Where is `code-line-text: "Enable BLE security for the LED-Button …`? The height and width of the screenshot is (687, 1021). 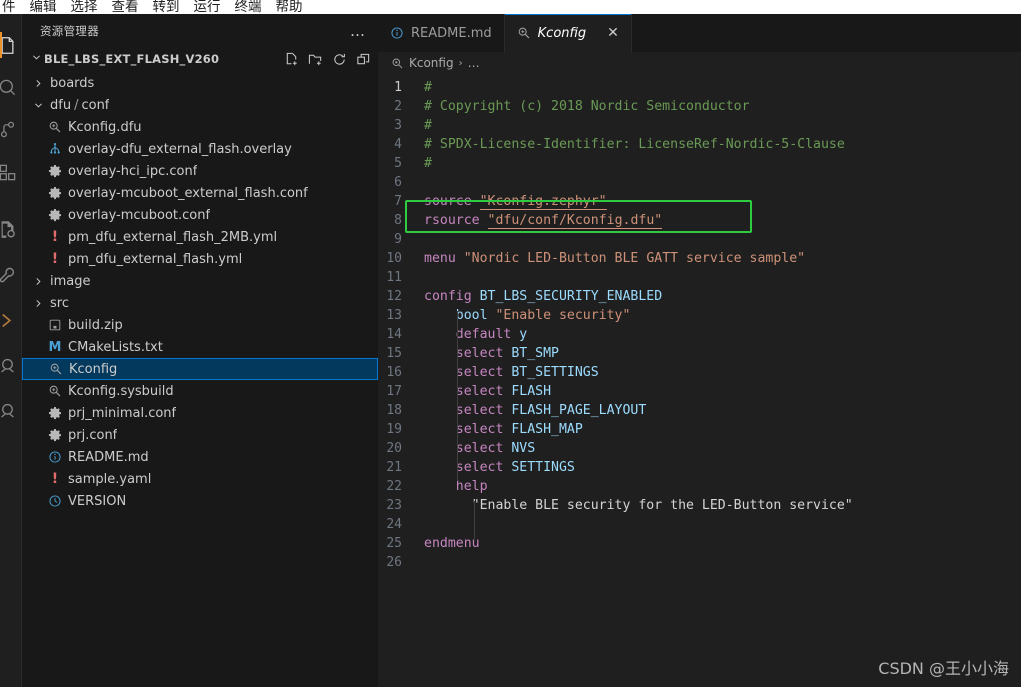 code-line-text: "Enable BLE security for the LED-Button … is located at coordinates (662, 505).